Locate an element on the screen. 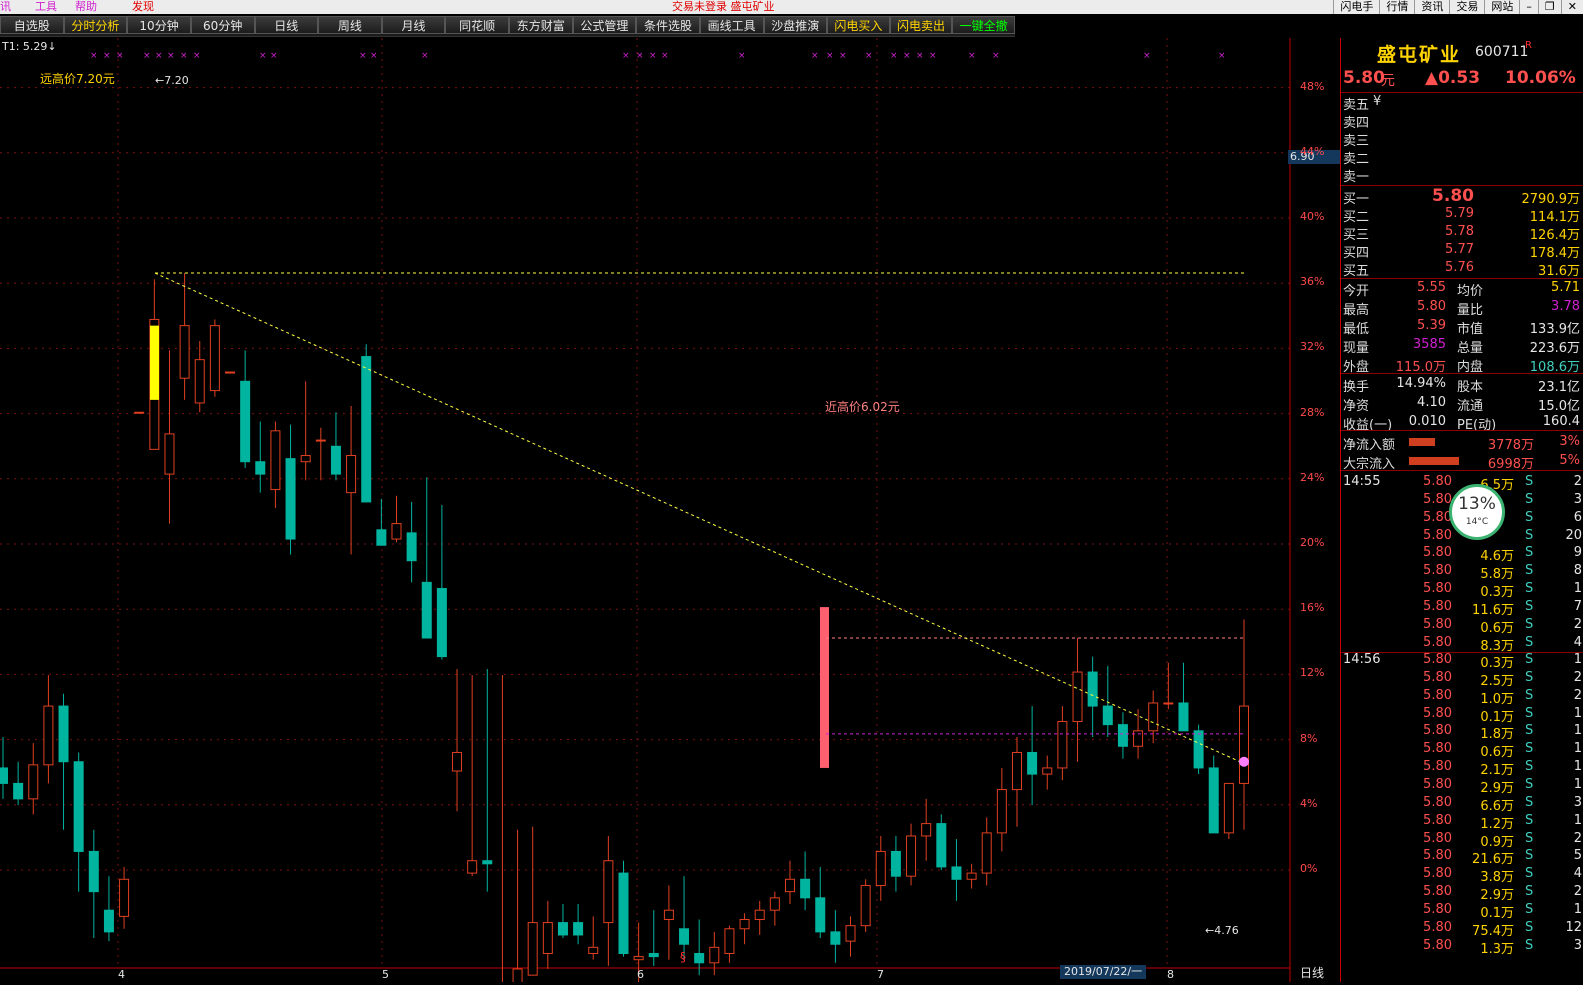  stat-value: 0.010 is located at coordinates (1427, 421).